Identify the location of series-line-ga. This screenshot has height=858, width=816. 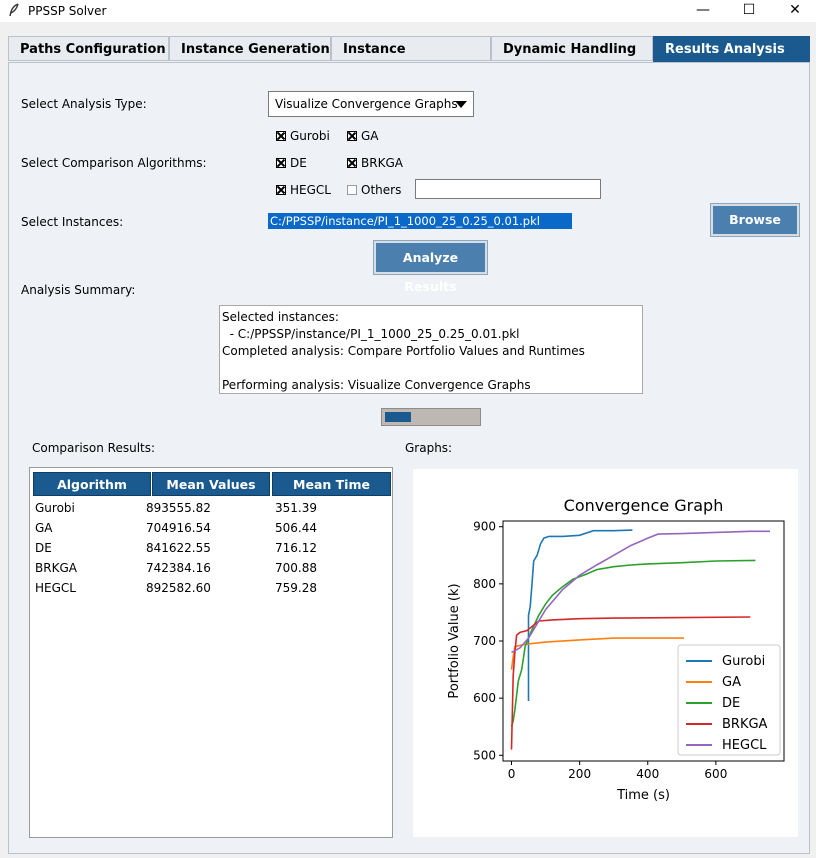
(597, 653).